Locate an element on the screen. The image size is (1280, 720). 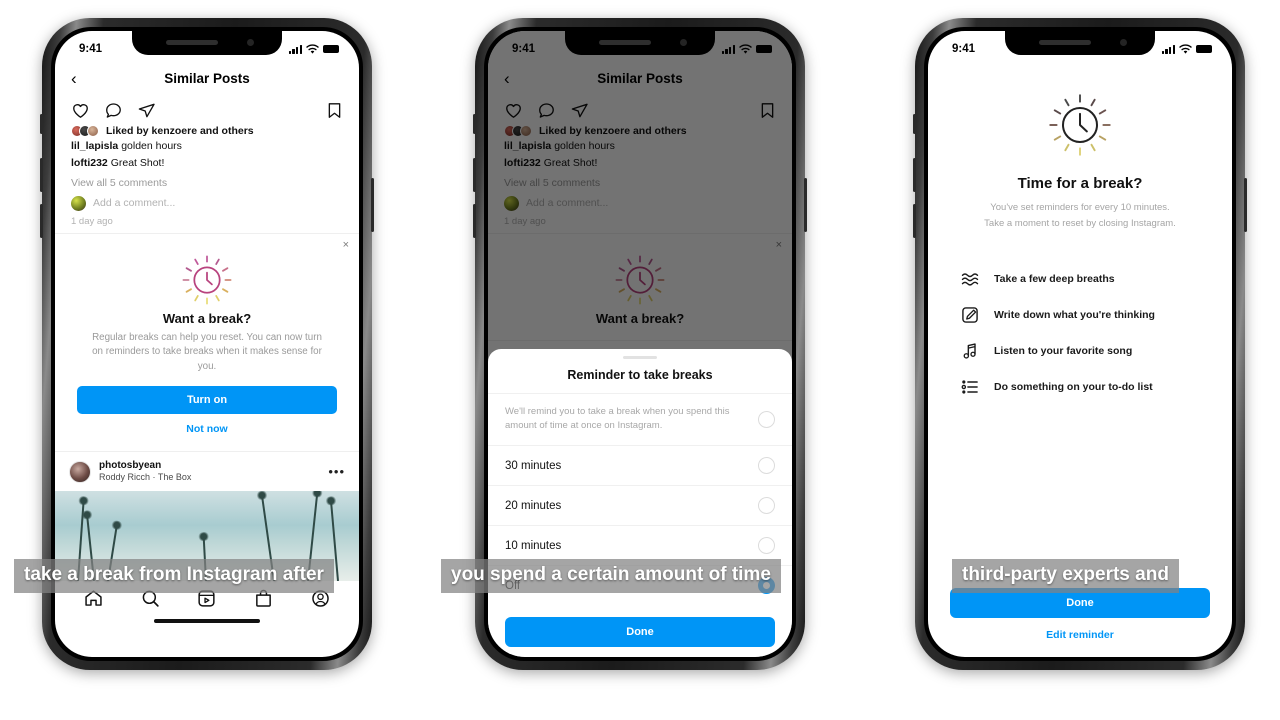
comment-username: lofti232 is located at coordinates (89, 163).